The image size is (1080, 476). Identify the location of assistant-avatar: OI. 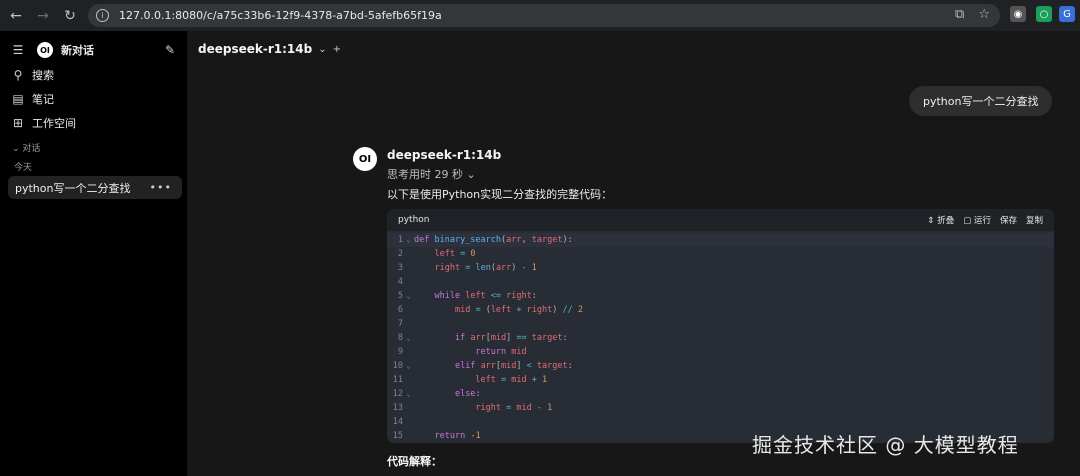
(365, 159).